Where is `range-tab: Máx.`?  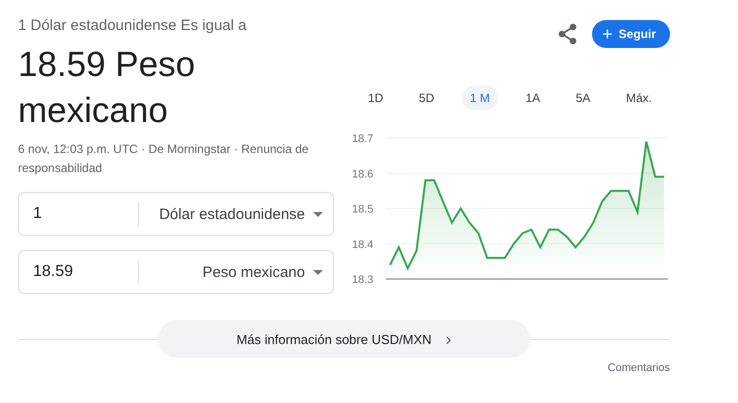 range-tab: Máx. is located at coordinates (639, 98).